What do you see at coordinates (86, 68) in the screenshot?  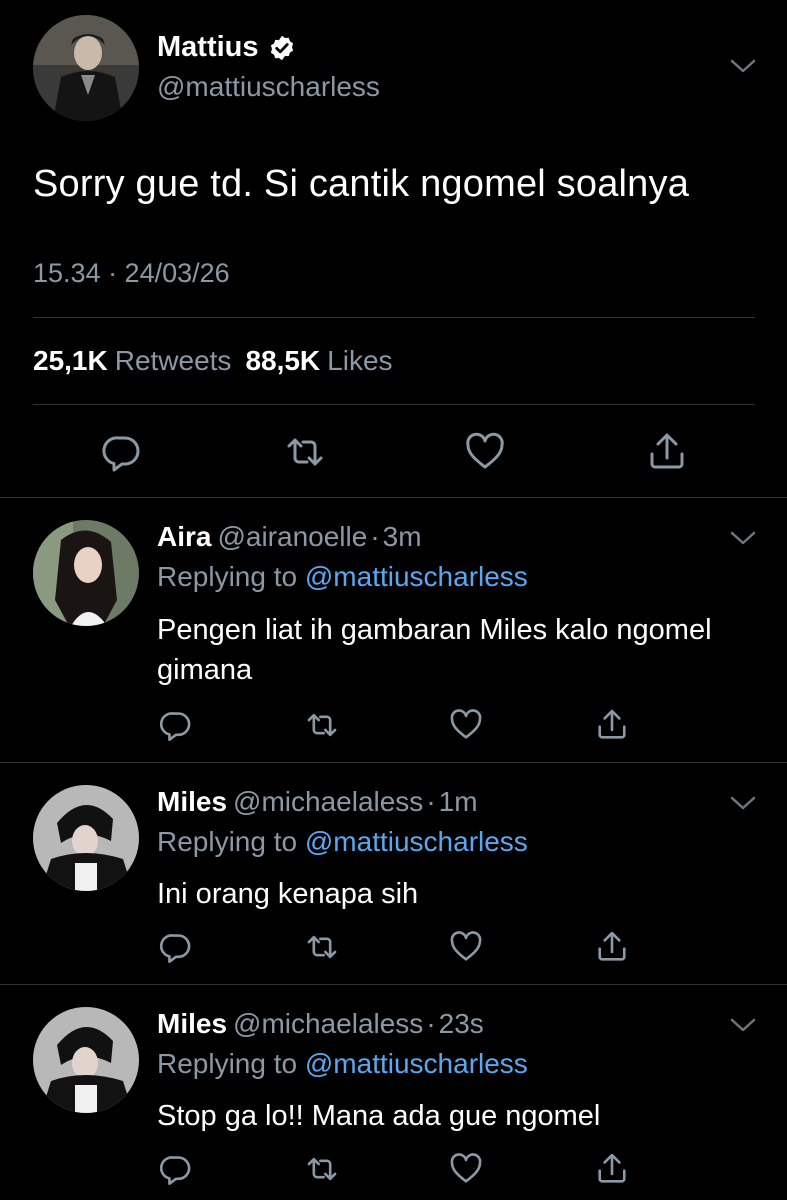 I see `author-avatar` at bounding box center [86, 68].